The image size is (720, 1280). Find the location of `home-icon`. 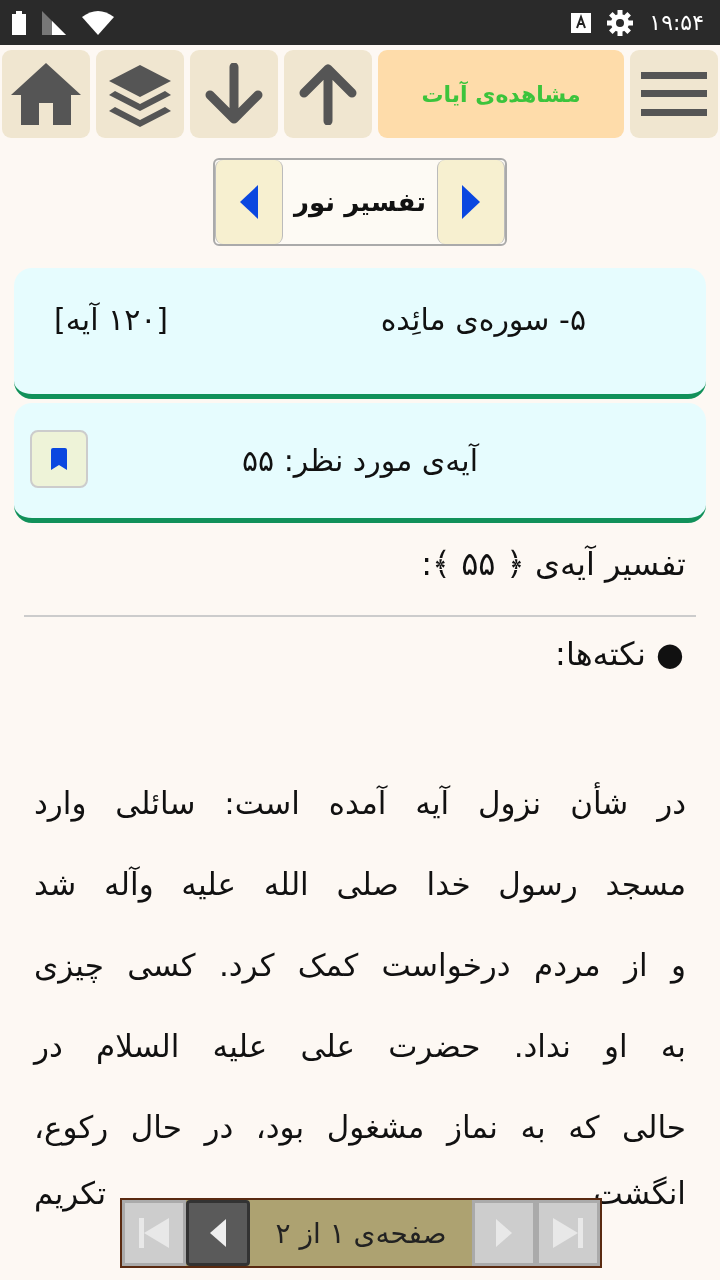

home-icon is located at coordinates (46, 94).